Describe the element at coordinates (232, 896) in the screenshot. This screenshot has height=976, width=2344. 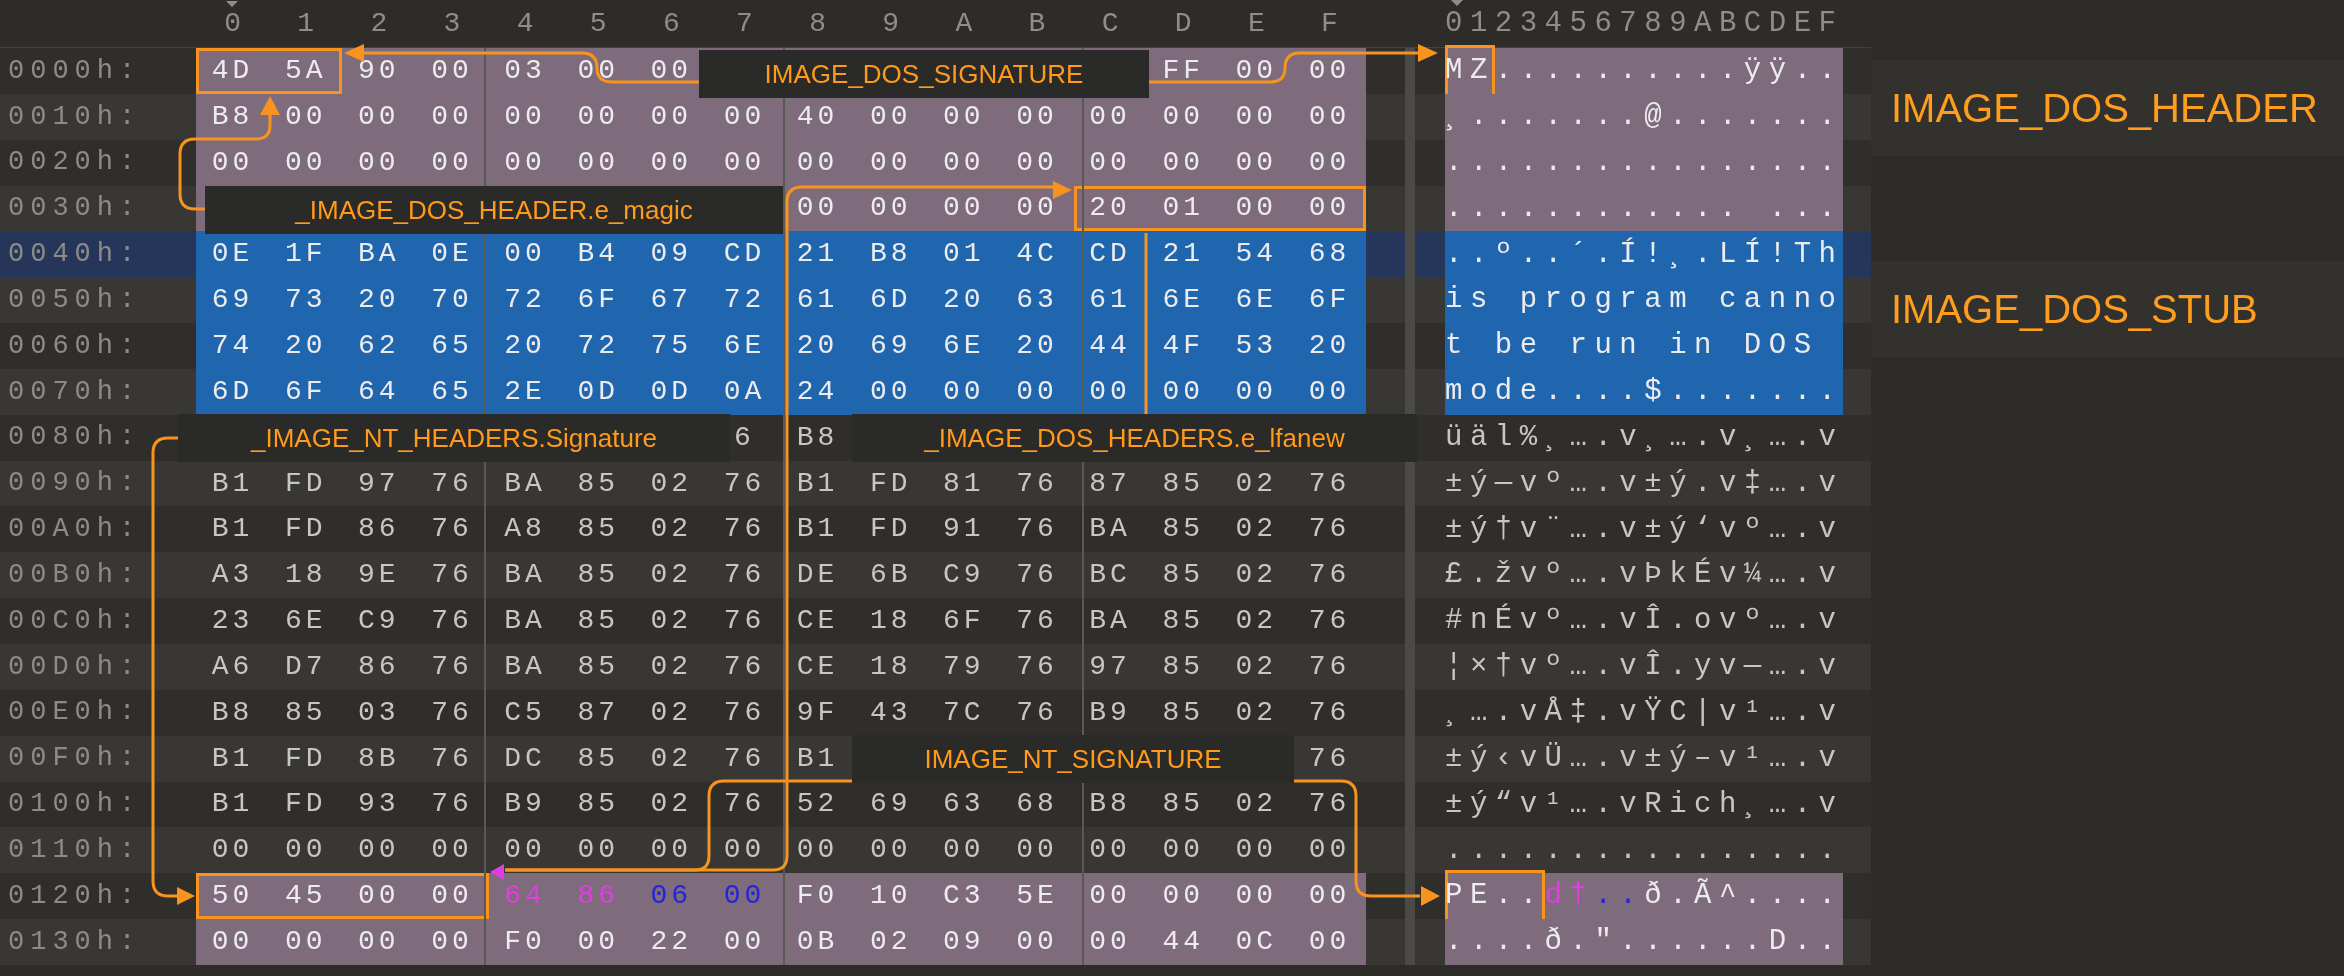
I see `hex-byte: 50` at that location.